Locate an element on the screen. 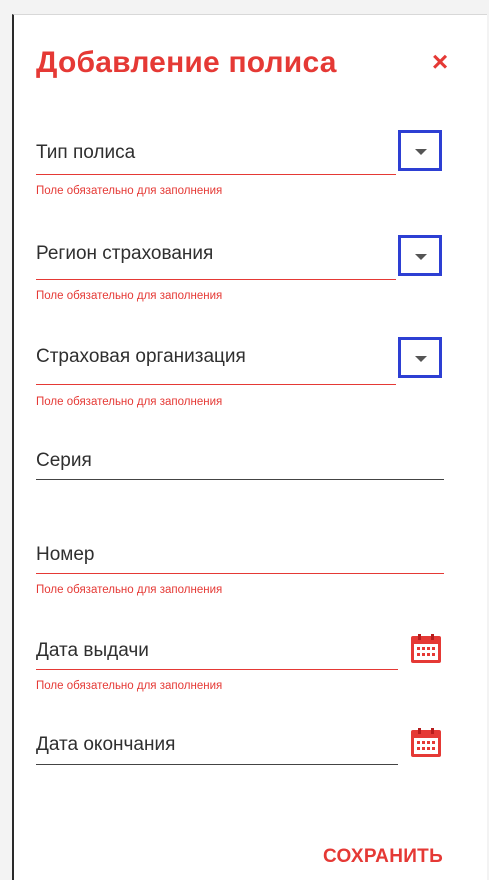 The height and width of the screenshot is (880, 489). issue-date-input: Дата выдачи is located at coordinates (92, 651).